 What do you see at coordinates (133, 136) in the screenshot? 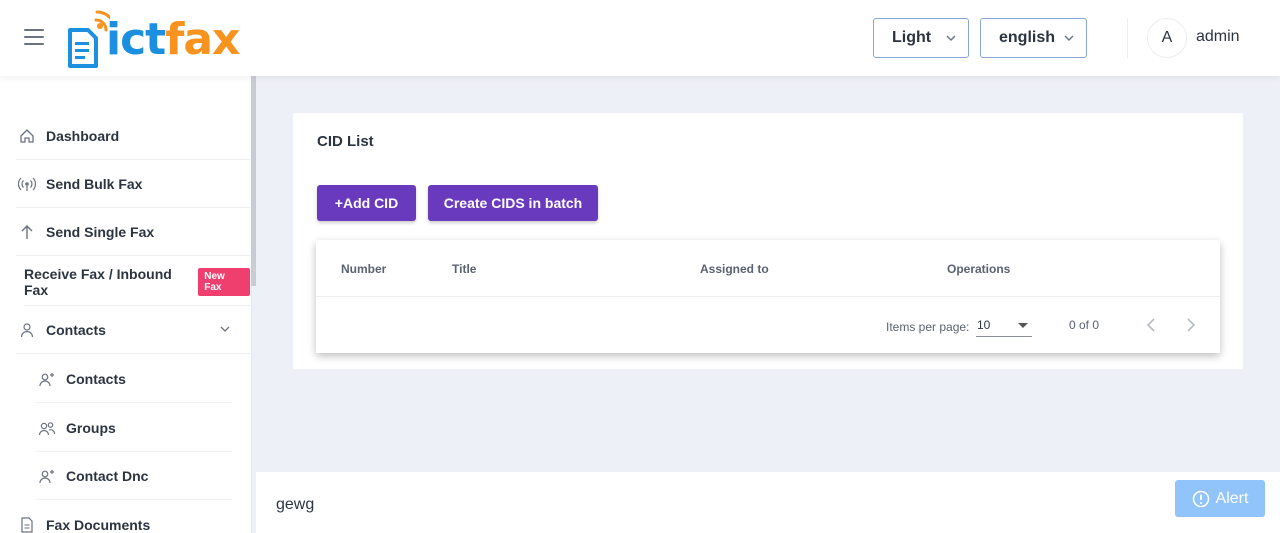
I see `sidebar-item-dashboard: Dashboard` at bounding box center [133, 136].